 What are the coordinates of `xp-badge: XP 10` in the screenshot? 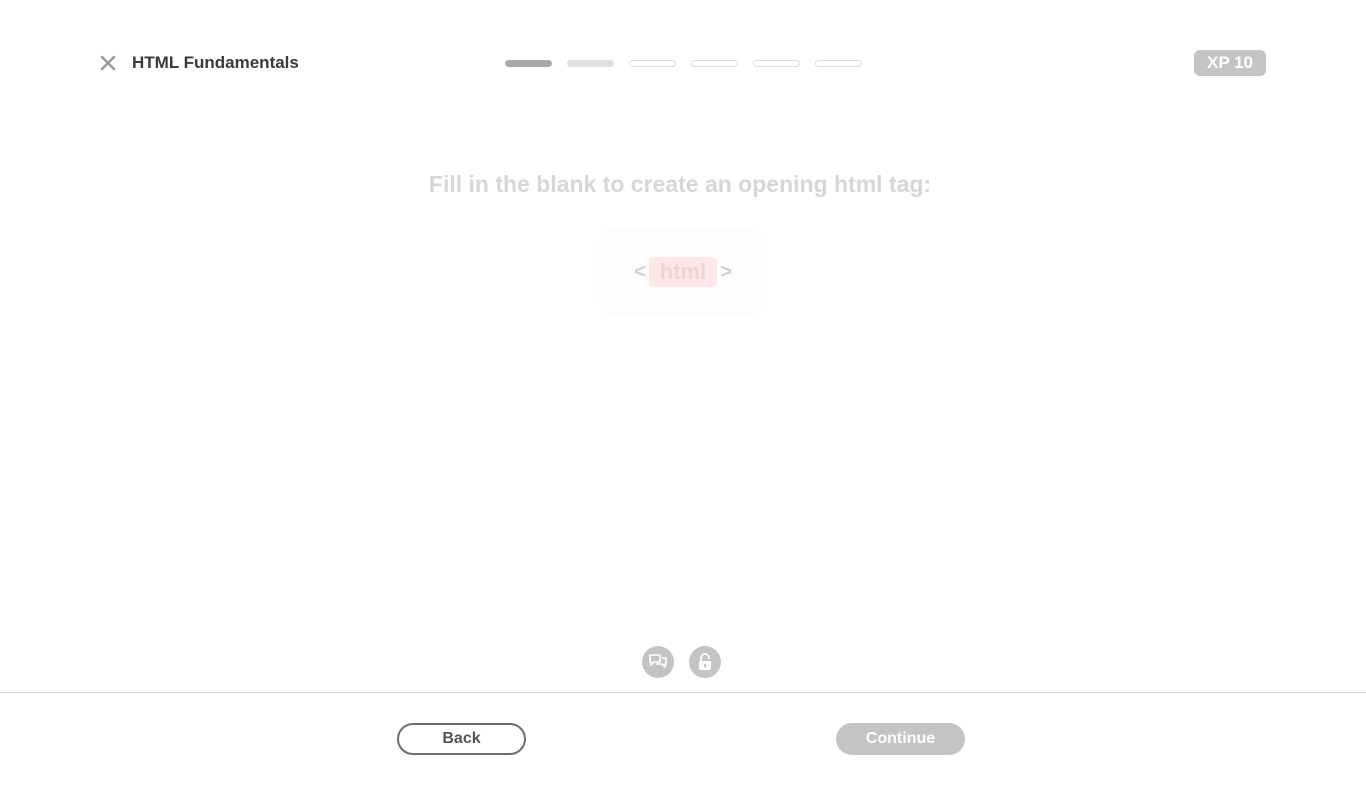 It's located at (1230, 63).